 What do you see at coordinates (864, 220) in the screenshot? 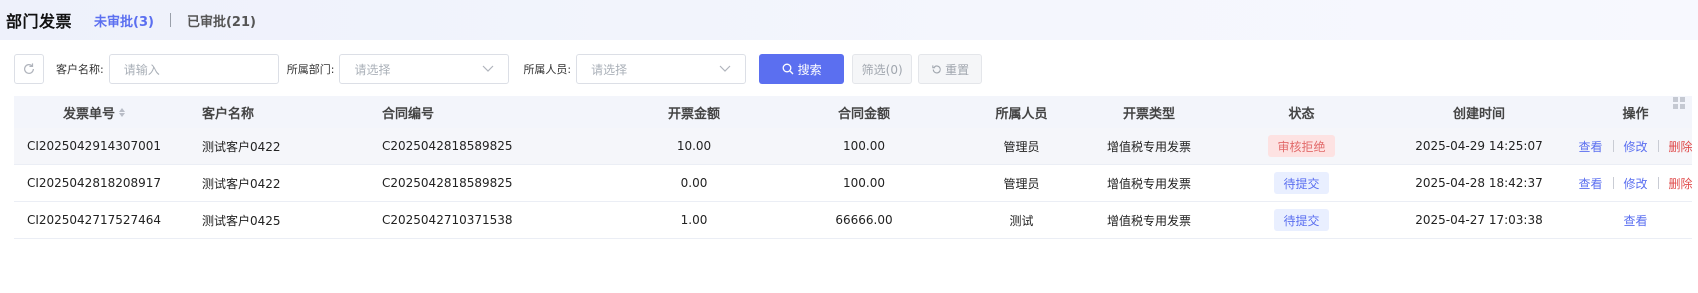
I see `cell-contract-amount: 66666.00` at bounding box center [864, 220].